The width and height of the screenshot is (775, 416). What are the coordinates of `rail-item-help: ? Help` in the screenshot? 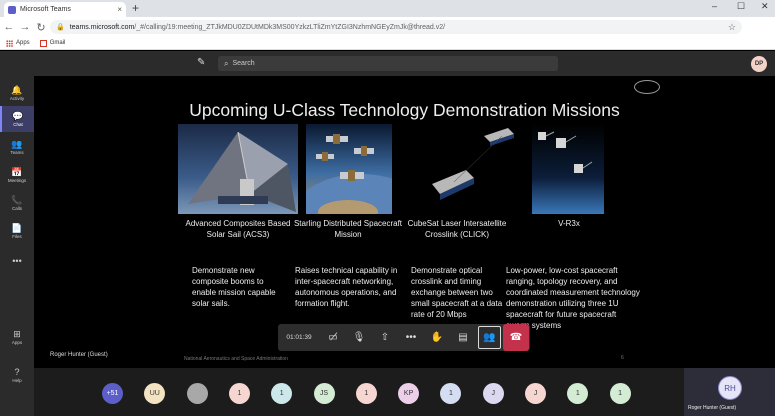 It's located at (17, 375).